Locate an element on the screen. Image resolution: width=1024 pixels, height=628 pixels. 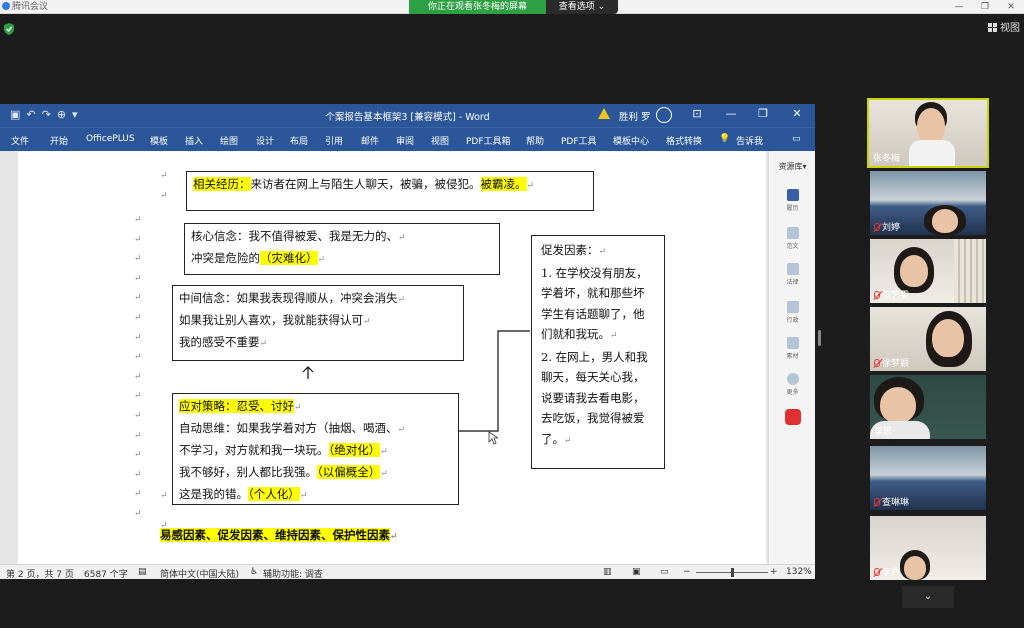
core-belief-box: 核心信念：我不值得被爱、我是无力的、↵ 冲突是危险的（灾难化）↵ is located at coordinates (342, 249).